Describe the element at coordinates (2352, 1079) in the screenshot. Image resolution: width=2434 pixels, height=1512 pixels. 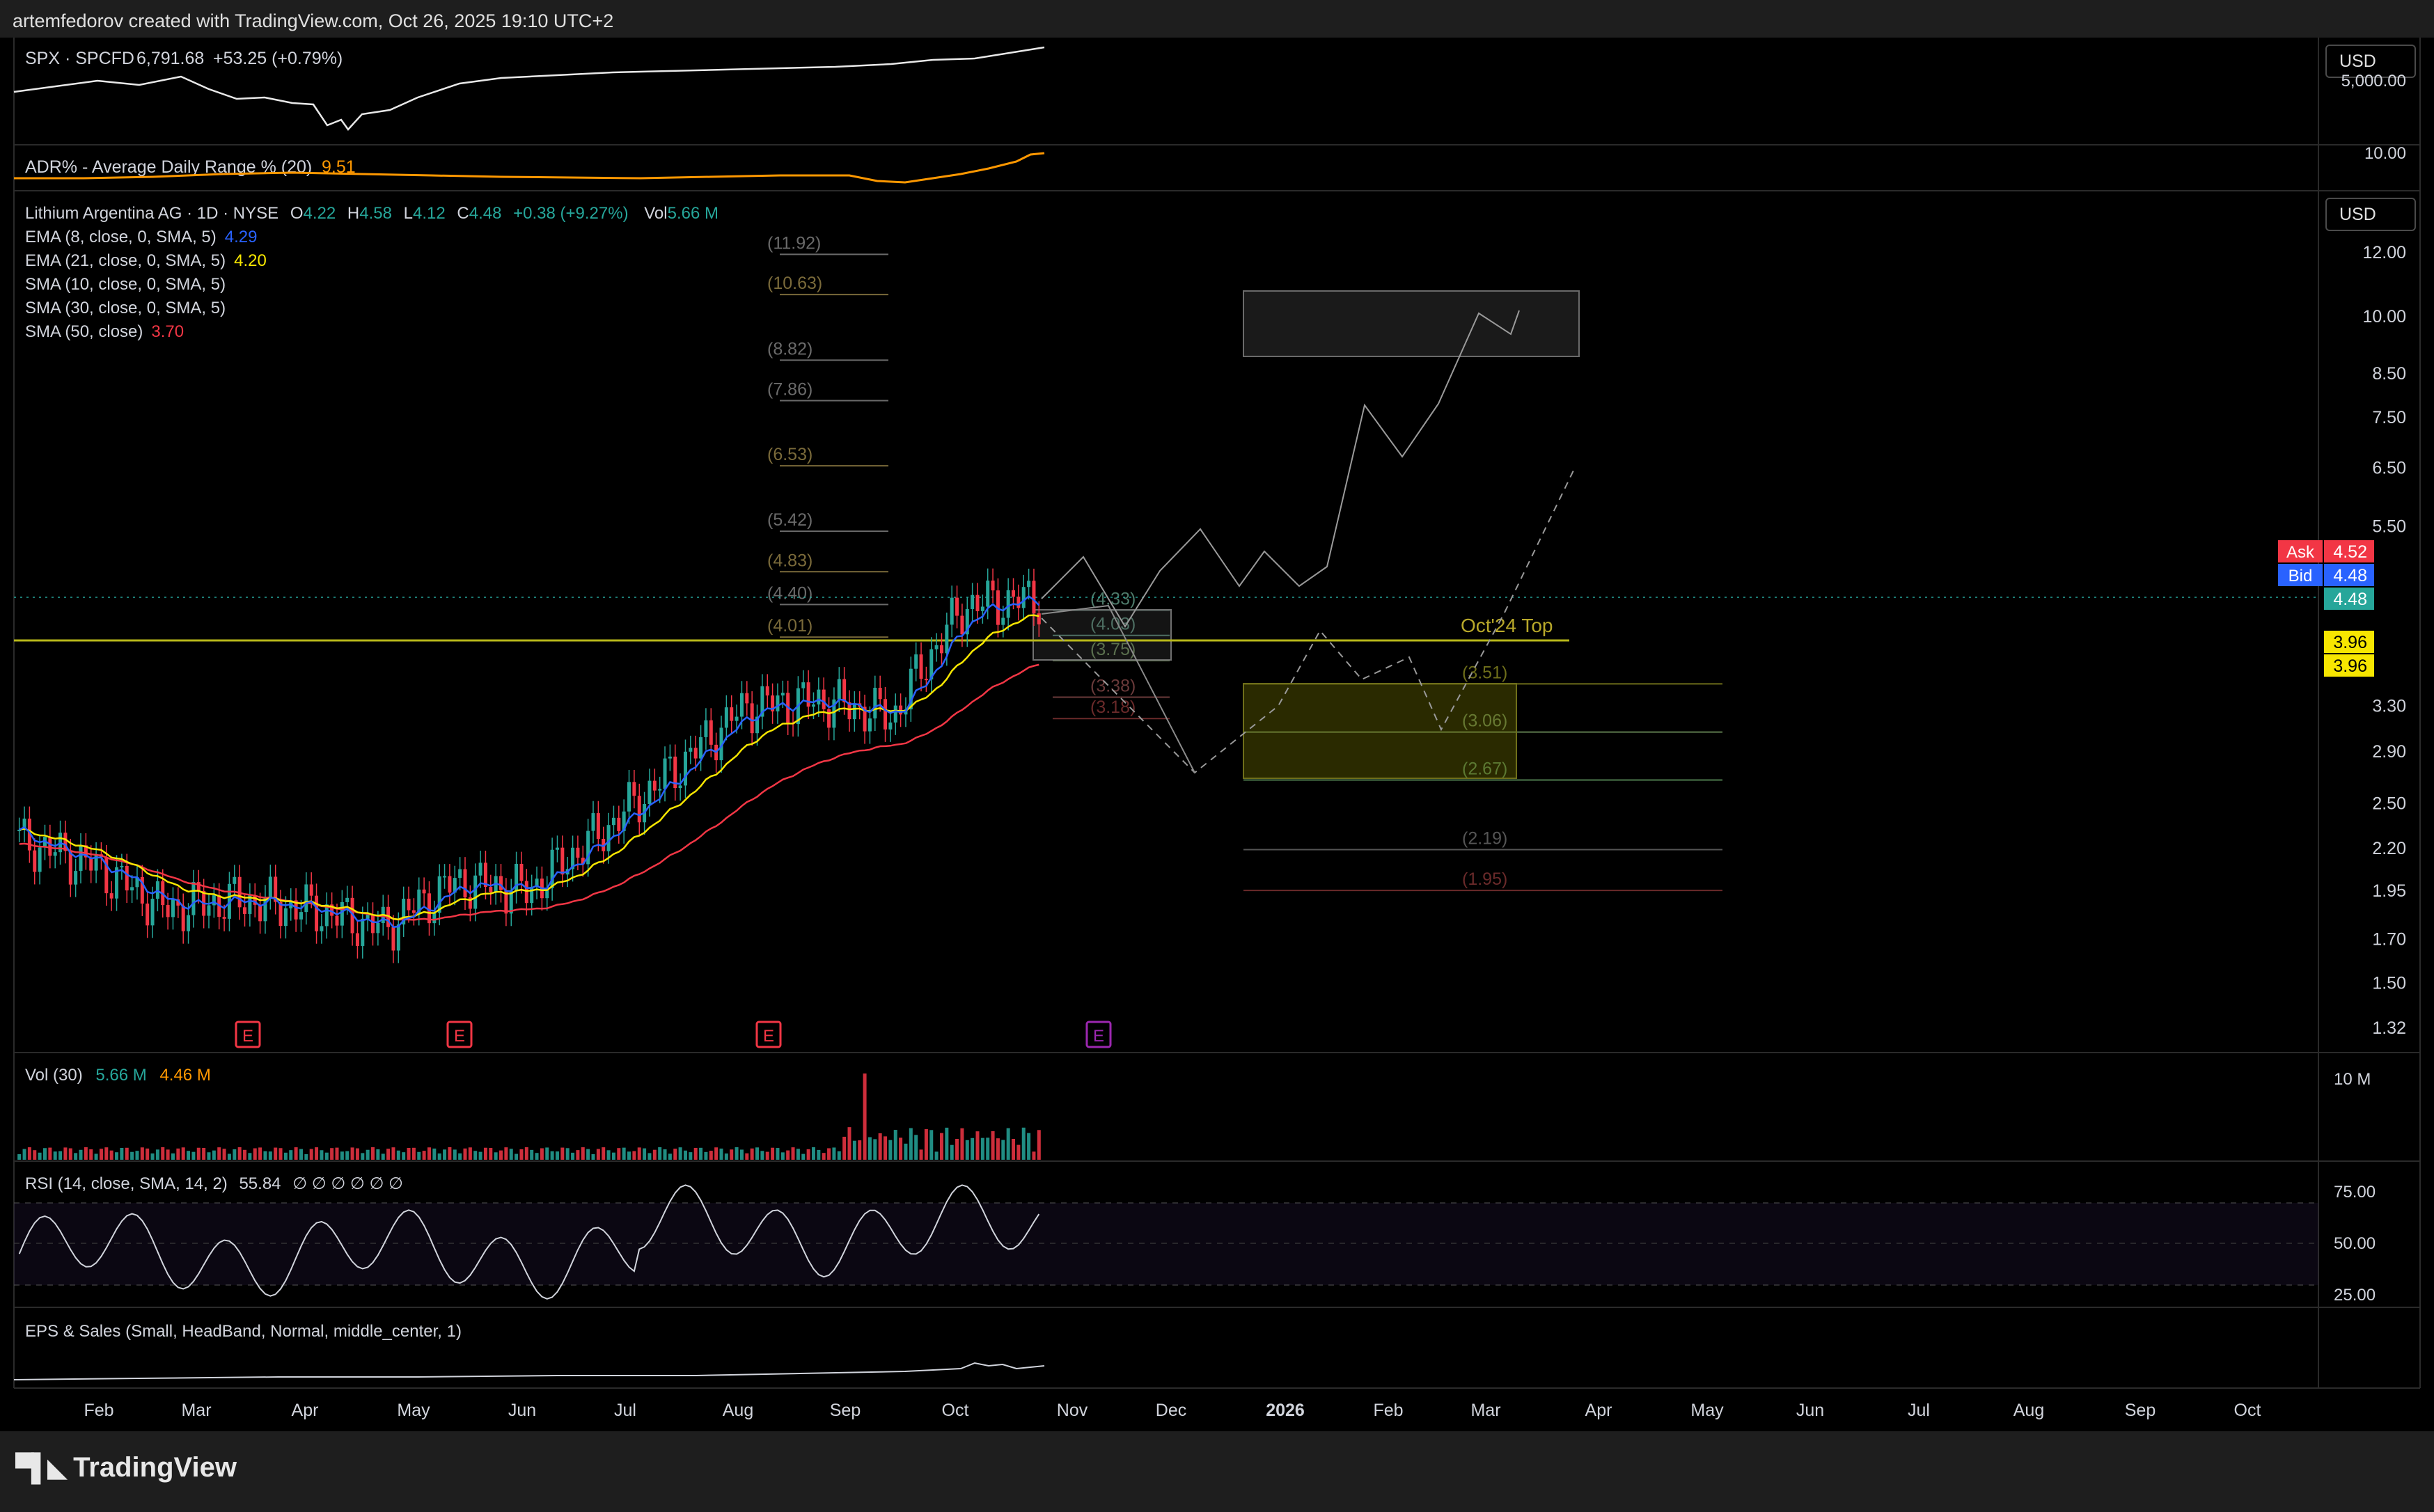
I see `vol-axis-tick: 10 M` at that location.